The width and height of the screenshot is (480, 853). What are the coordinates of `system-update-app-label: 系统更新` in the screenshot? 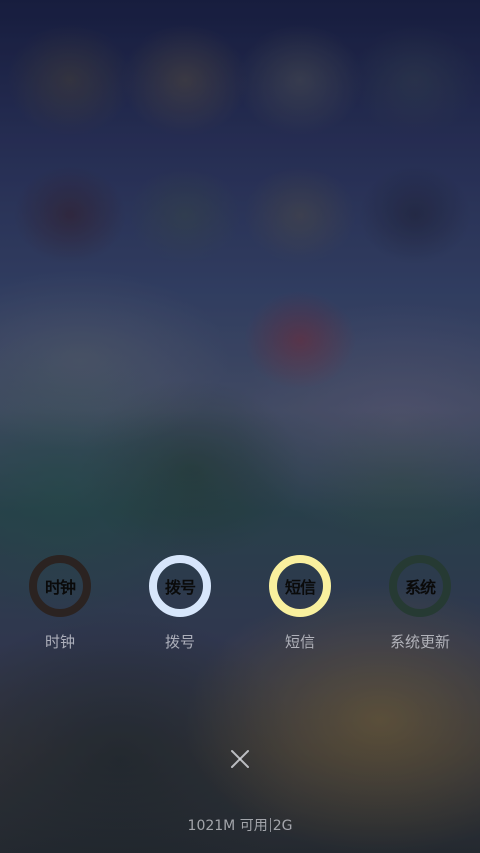 It's located at (419, 642).